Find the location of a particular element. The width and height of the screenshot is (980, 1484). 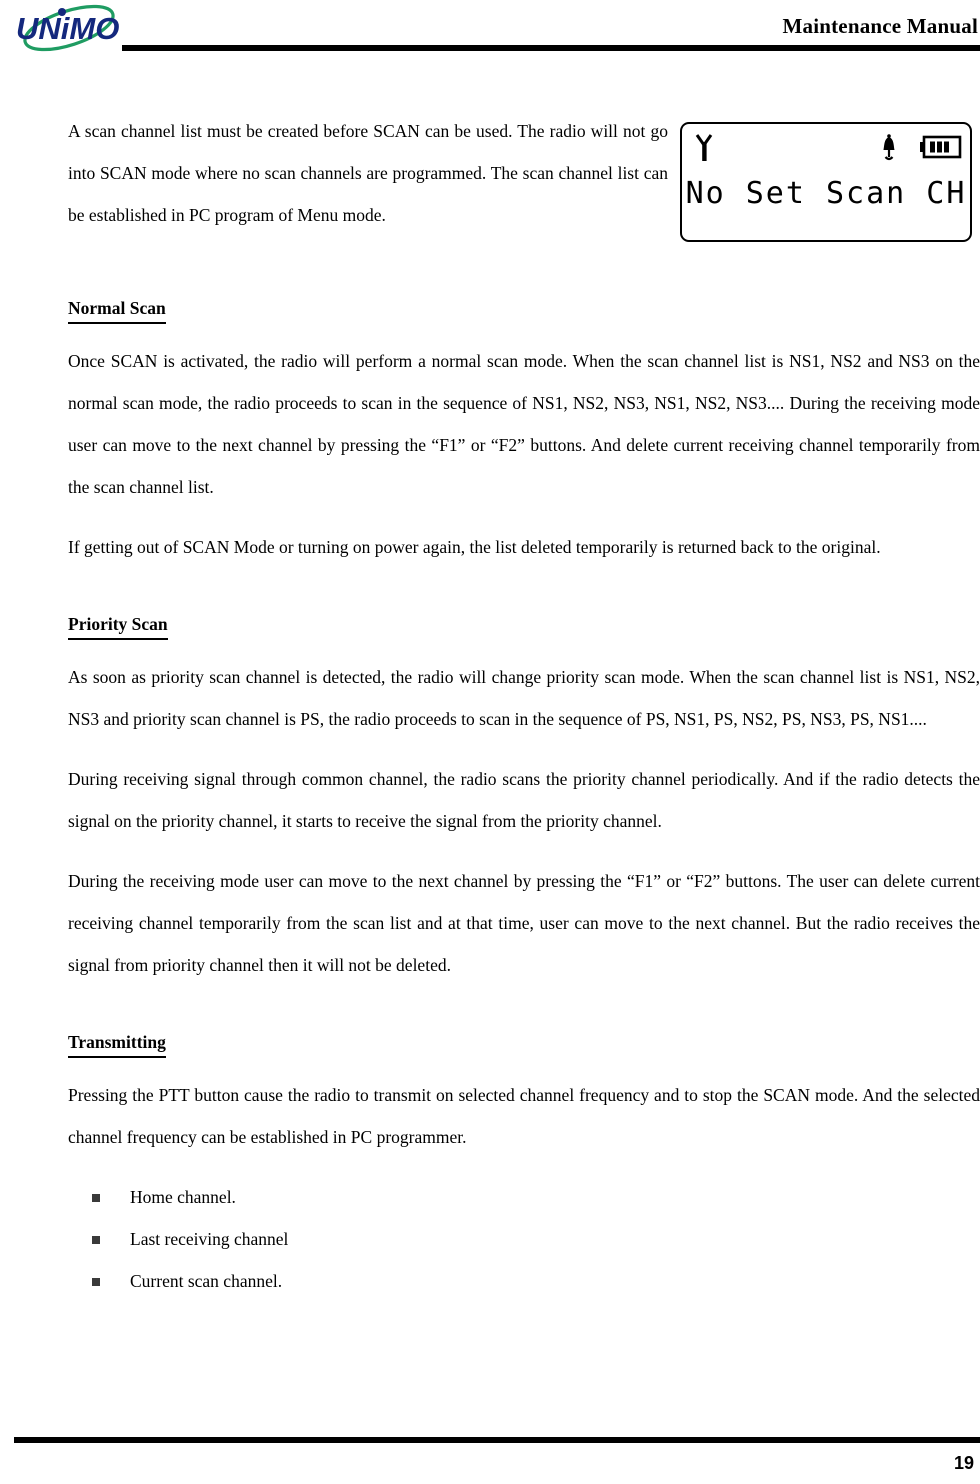

heading-transmitting: Transmitting is located at coordinates (117, 1044).